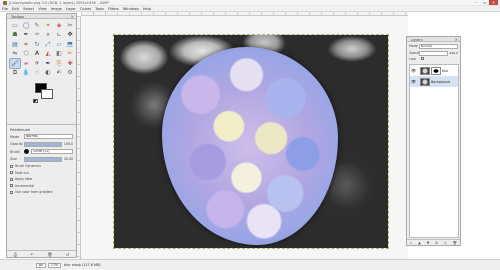 The height and width of the screenshot is (270, 500). What do you see at coordinates (15, 54) in the screenshot?
I see `flip-icon: ⇋` at bounding box center [15, 54].